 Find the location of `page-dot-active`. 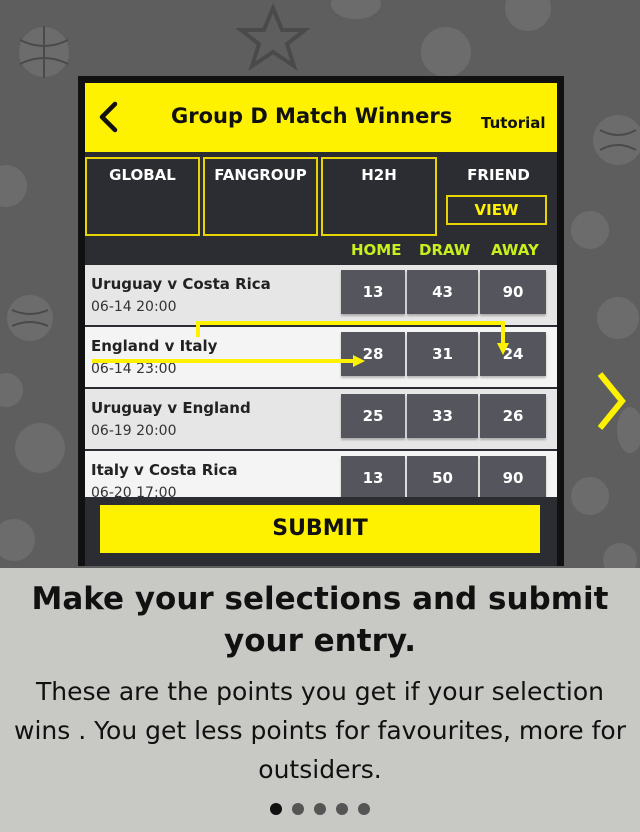

page-dot-active is located at coordinates (276, 809).